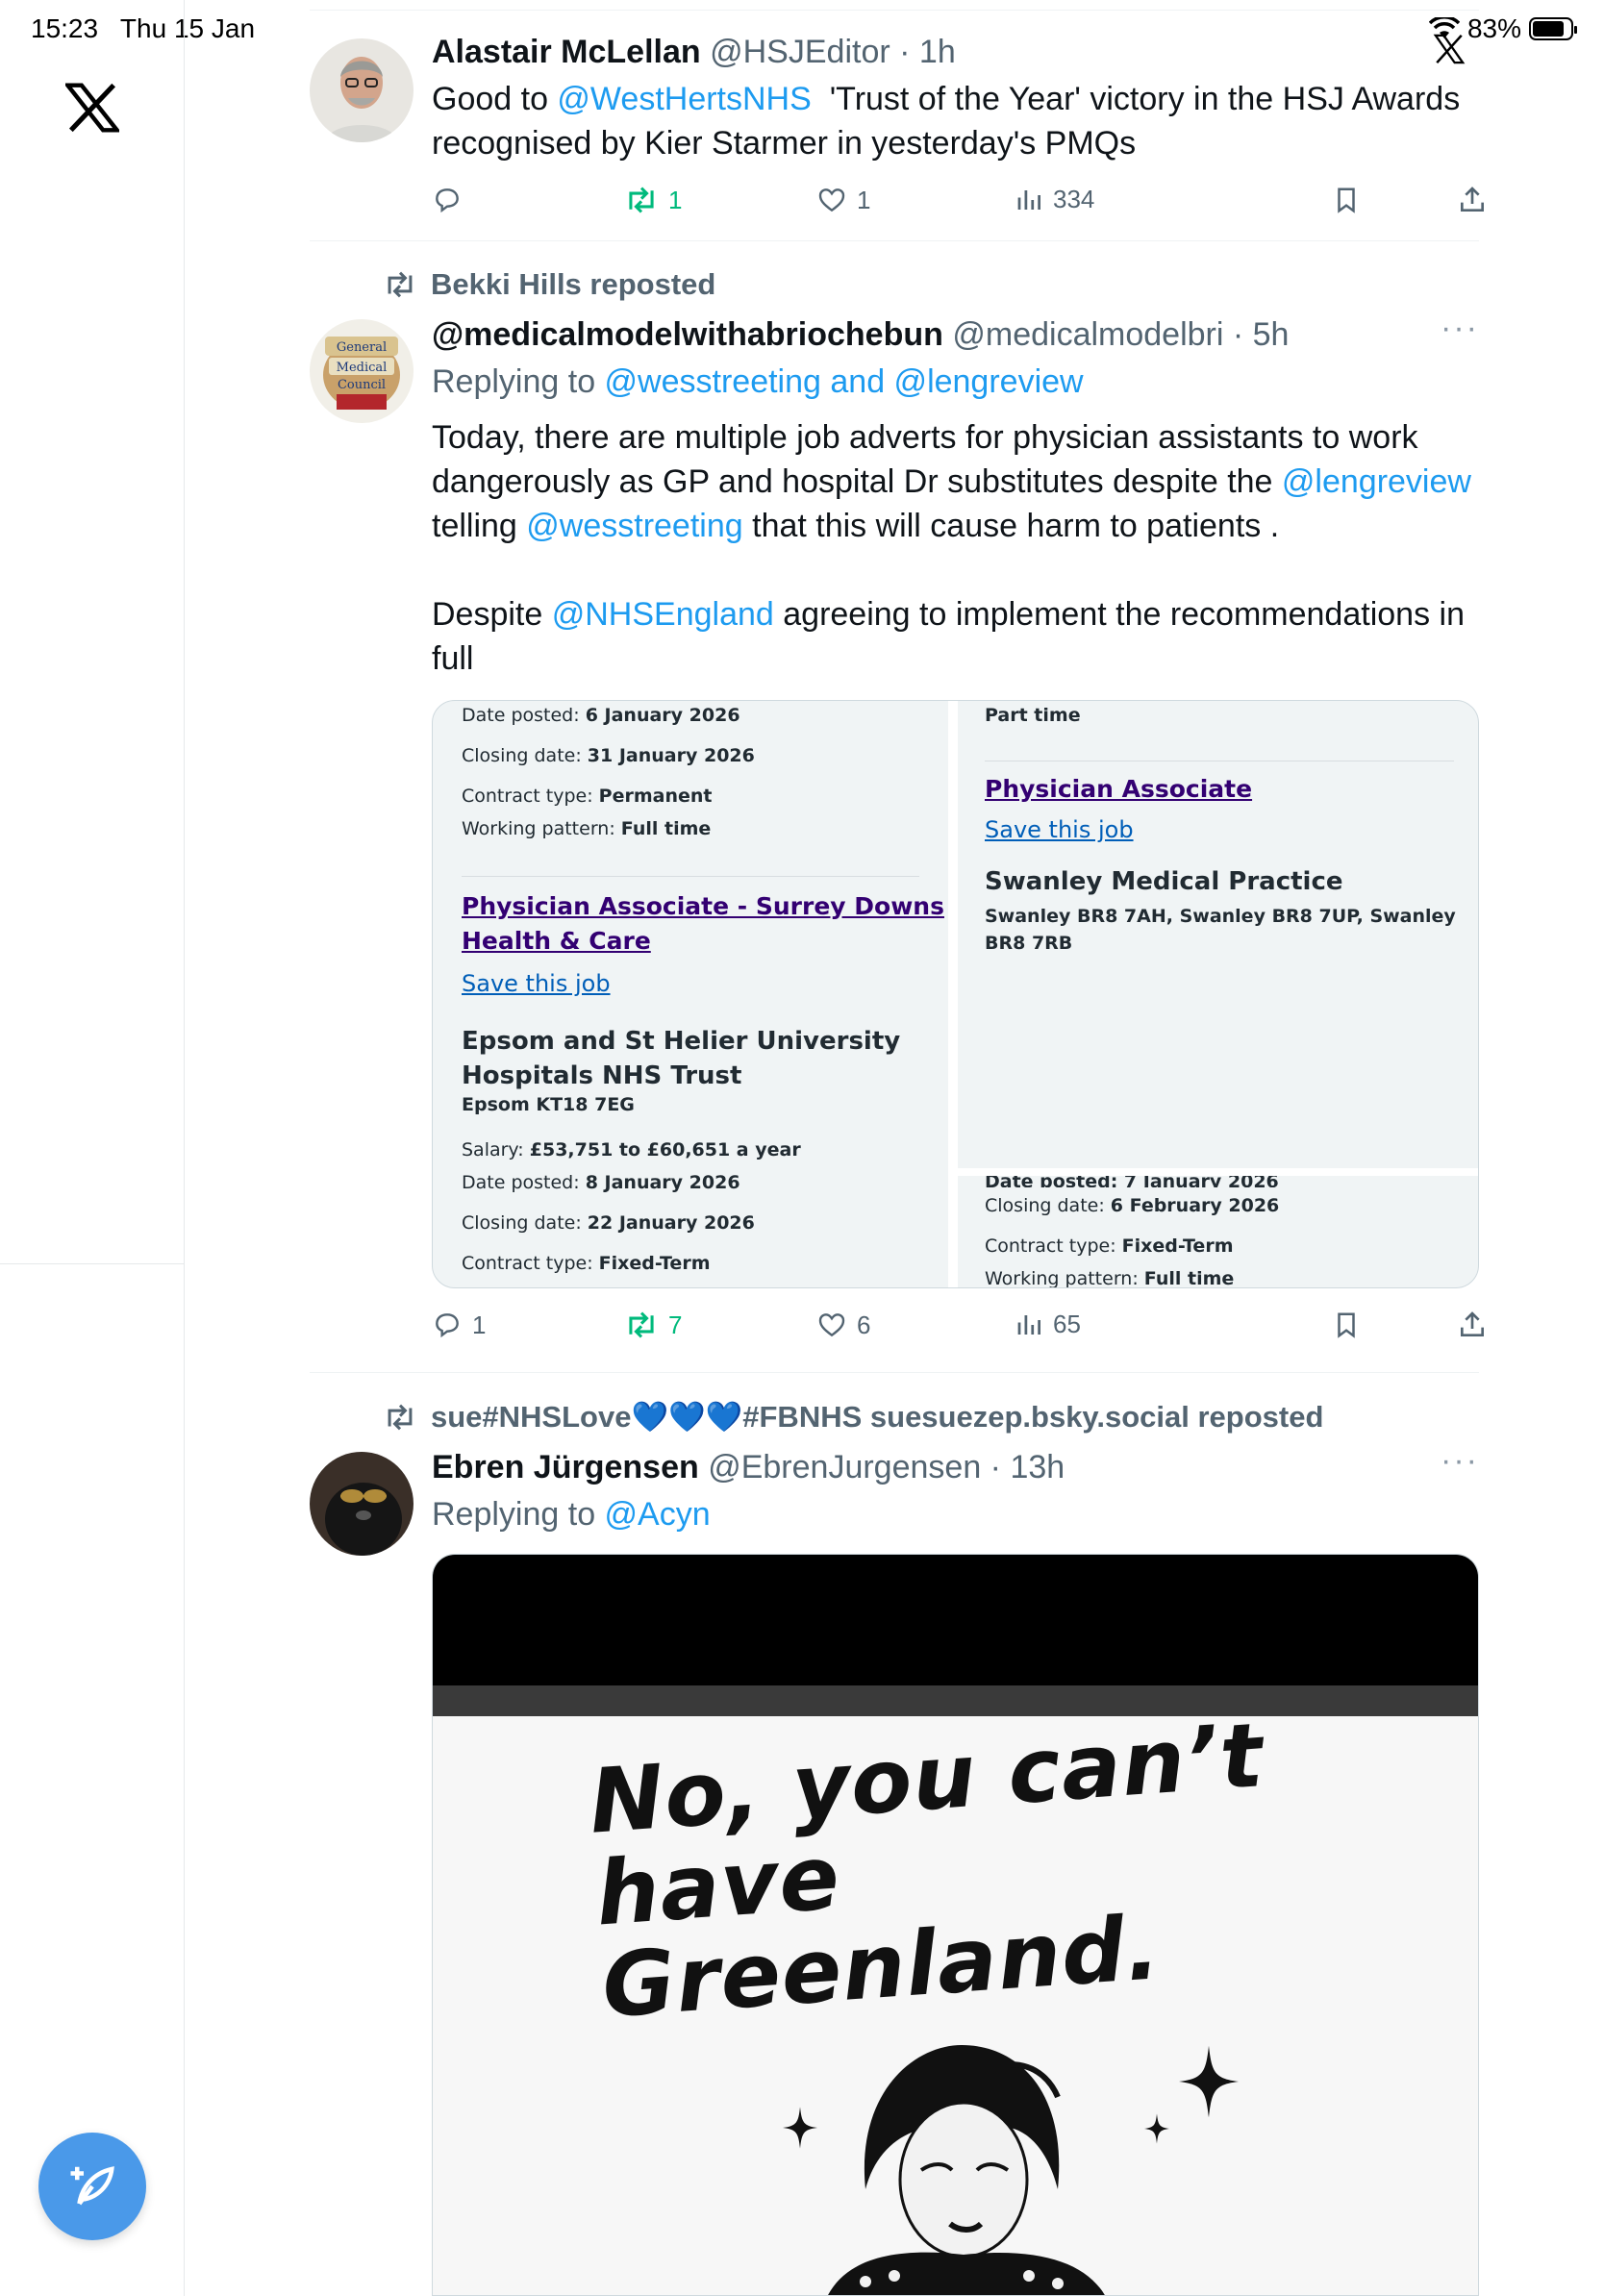  Describe the element at coordinates (1132, 1181) in the screenshot. I see `date-posted-cut: Date posted: 7 January 2026` at that location.